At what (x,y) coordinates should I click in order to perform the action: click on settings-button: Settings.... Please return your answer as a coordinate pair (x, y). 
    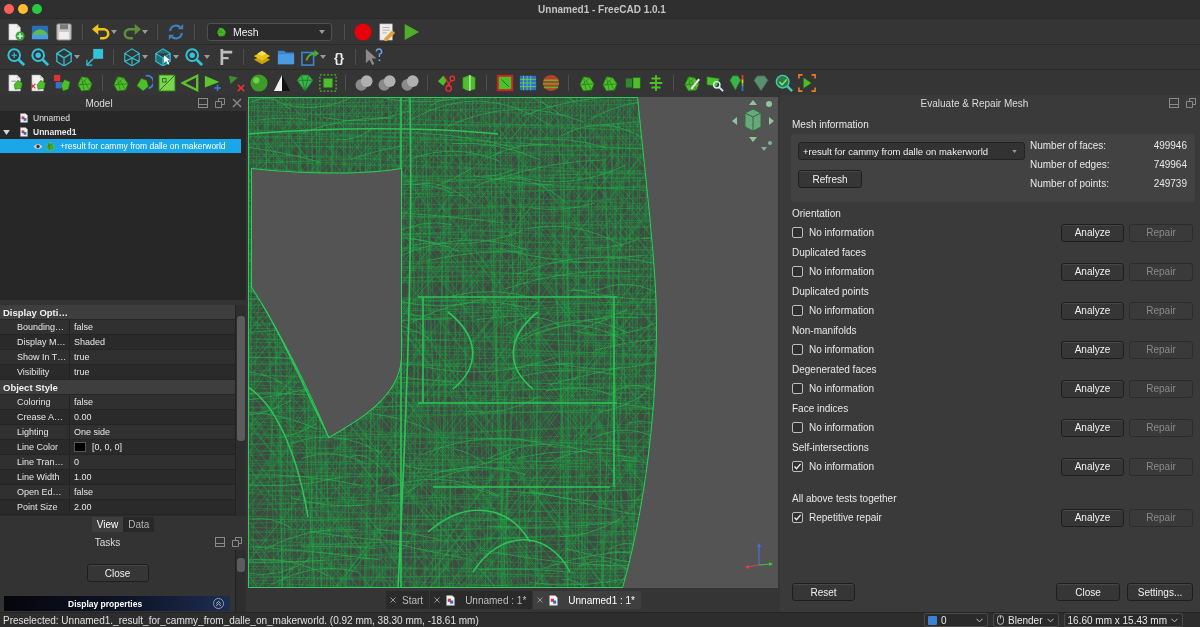
    Looking at the image, I should click on (1160, 592).